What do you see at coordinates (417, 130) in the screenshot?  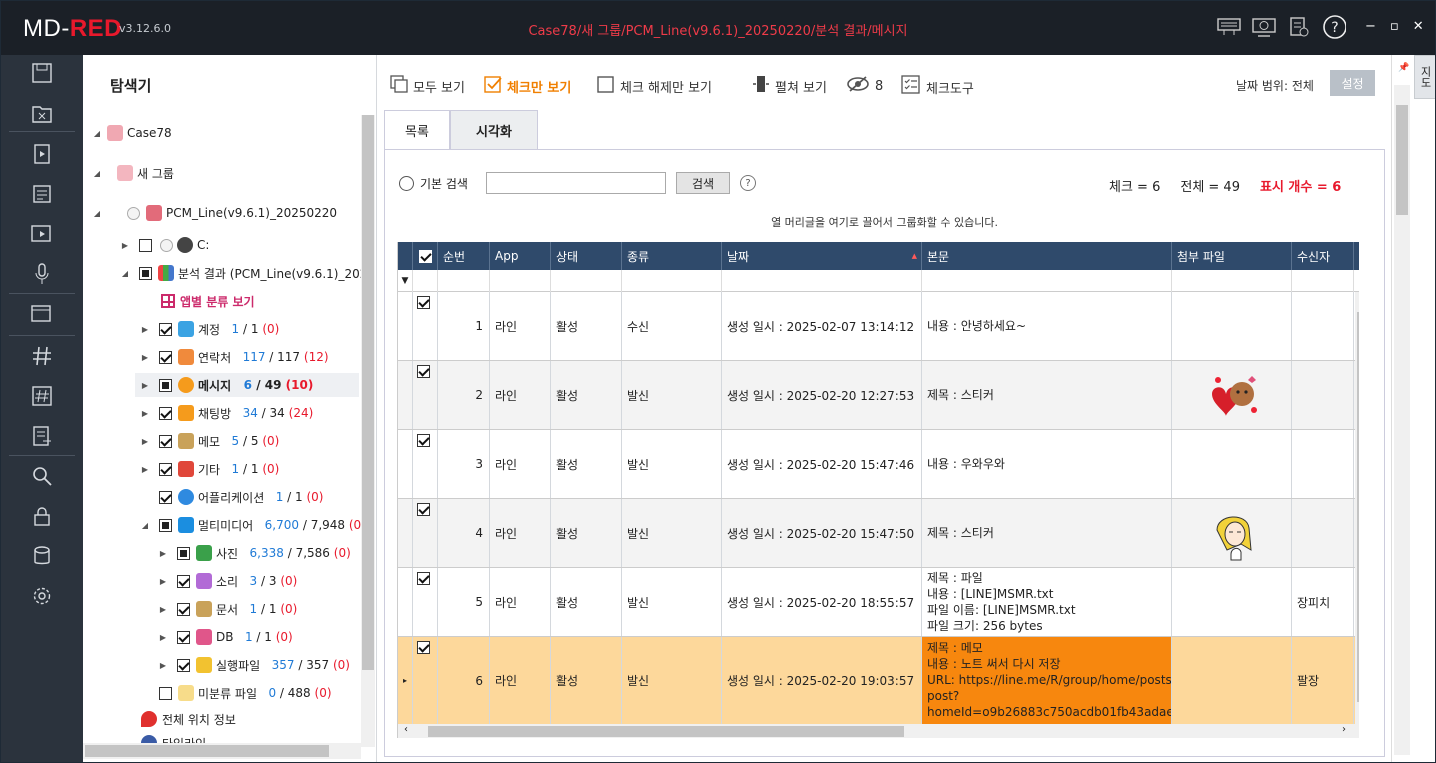 I see `tab-list: 목록` at bounding box center [417, 130].